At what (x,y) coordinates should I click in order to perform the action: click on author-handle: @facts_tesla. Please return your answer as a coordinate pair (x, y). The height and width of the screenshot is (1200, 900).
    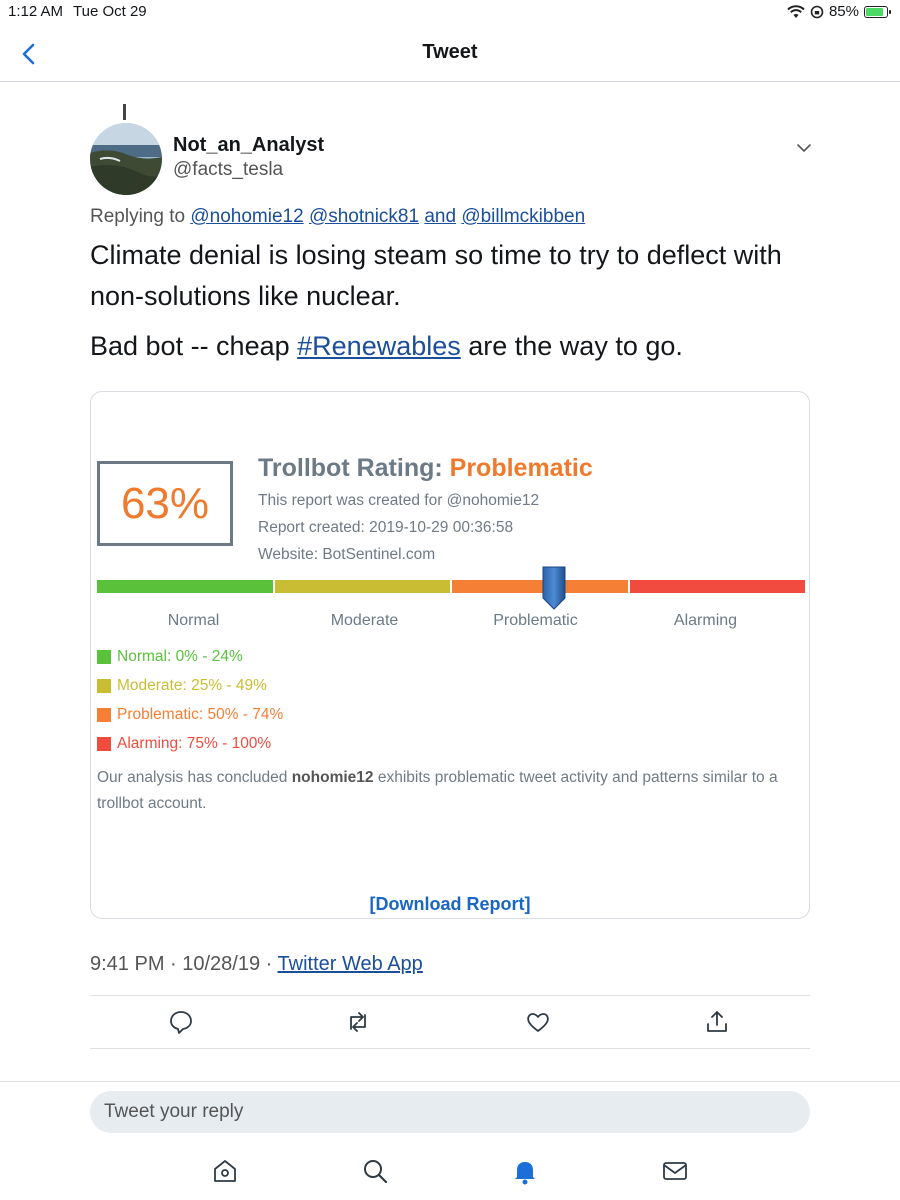
    Looking at the image, I should click on (228, 170).